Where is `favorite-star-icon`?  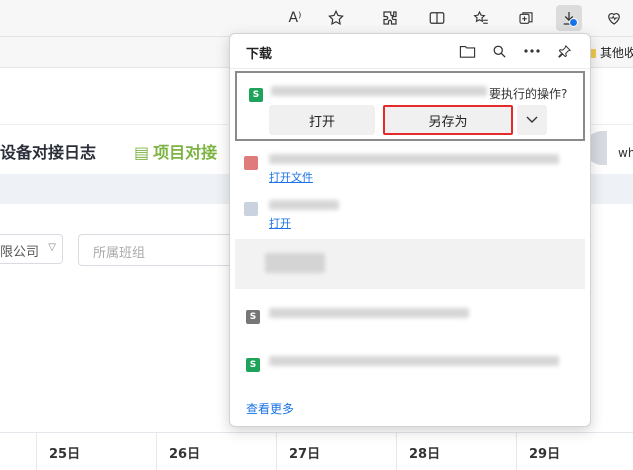 favorite-star-icon is located at coordinates (336, 18).